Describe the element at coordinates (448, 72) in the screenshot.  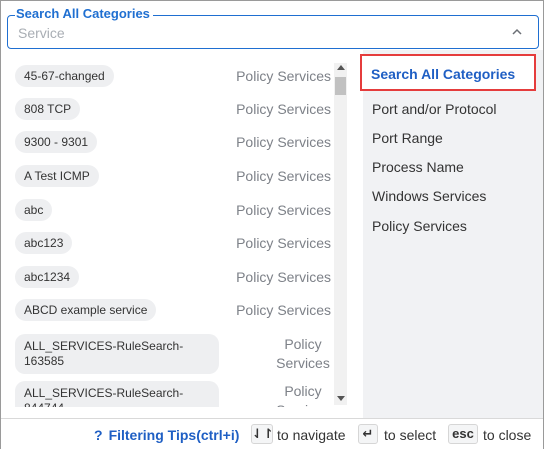
I see `category-item-search-all: Search All Categories` at that location.